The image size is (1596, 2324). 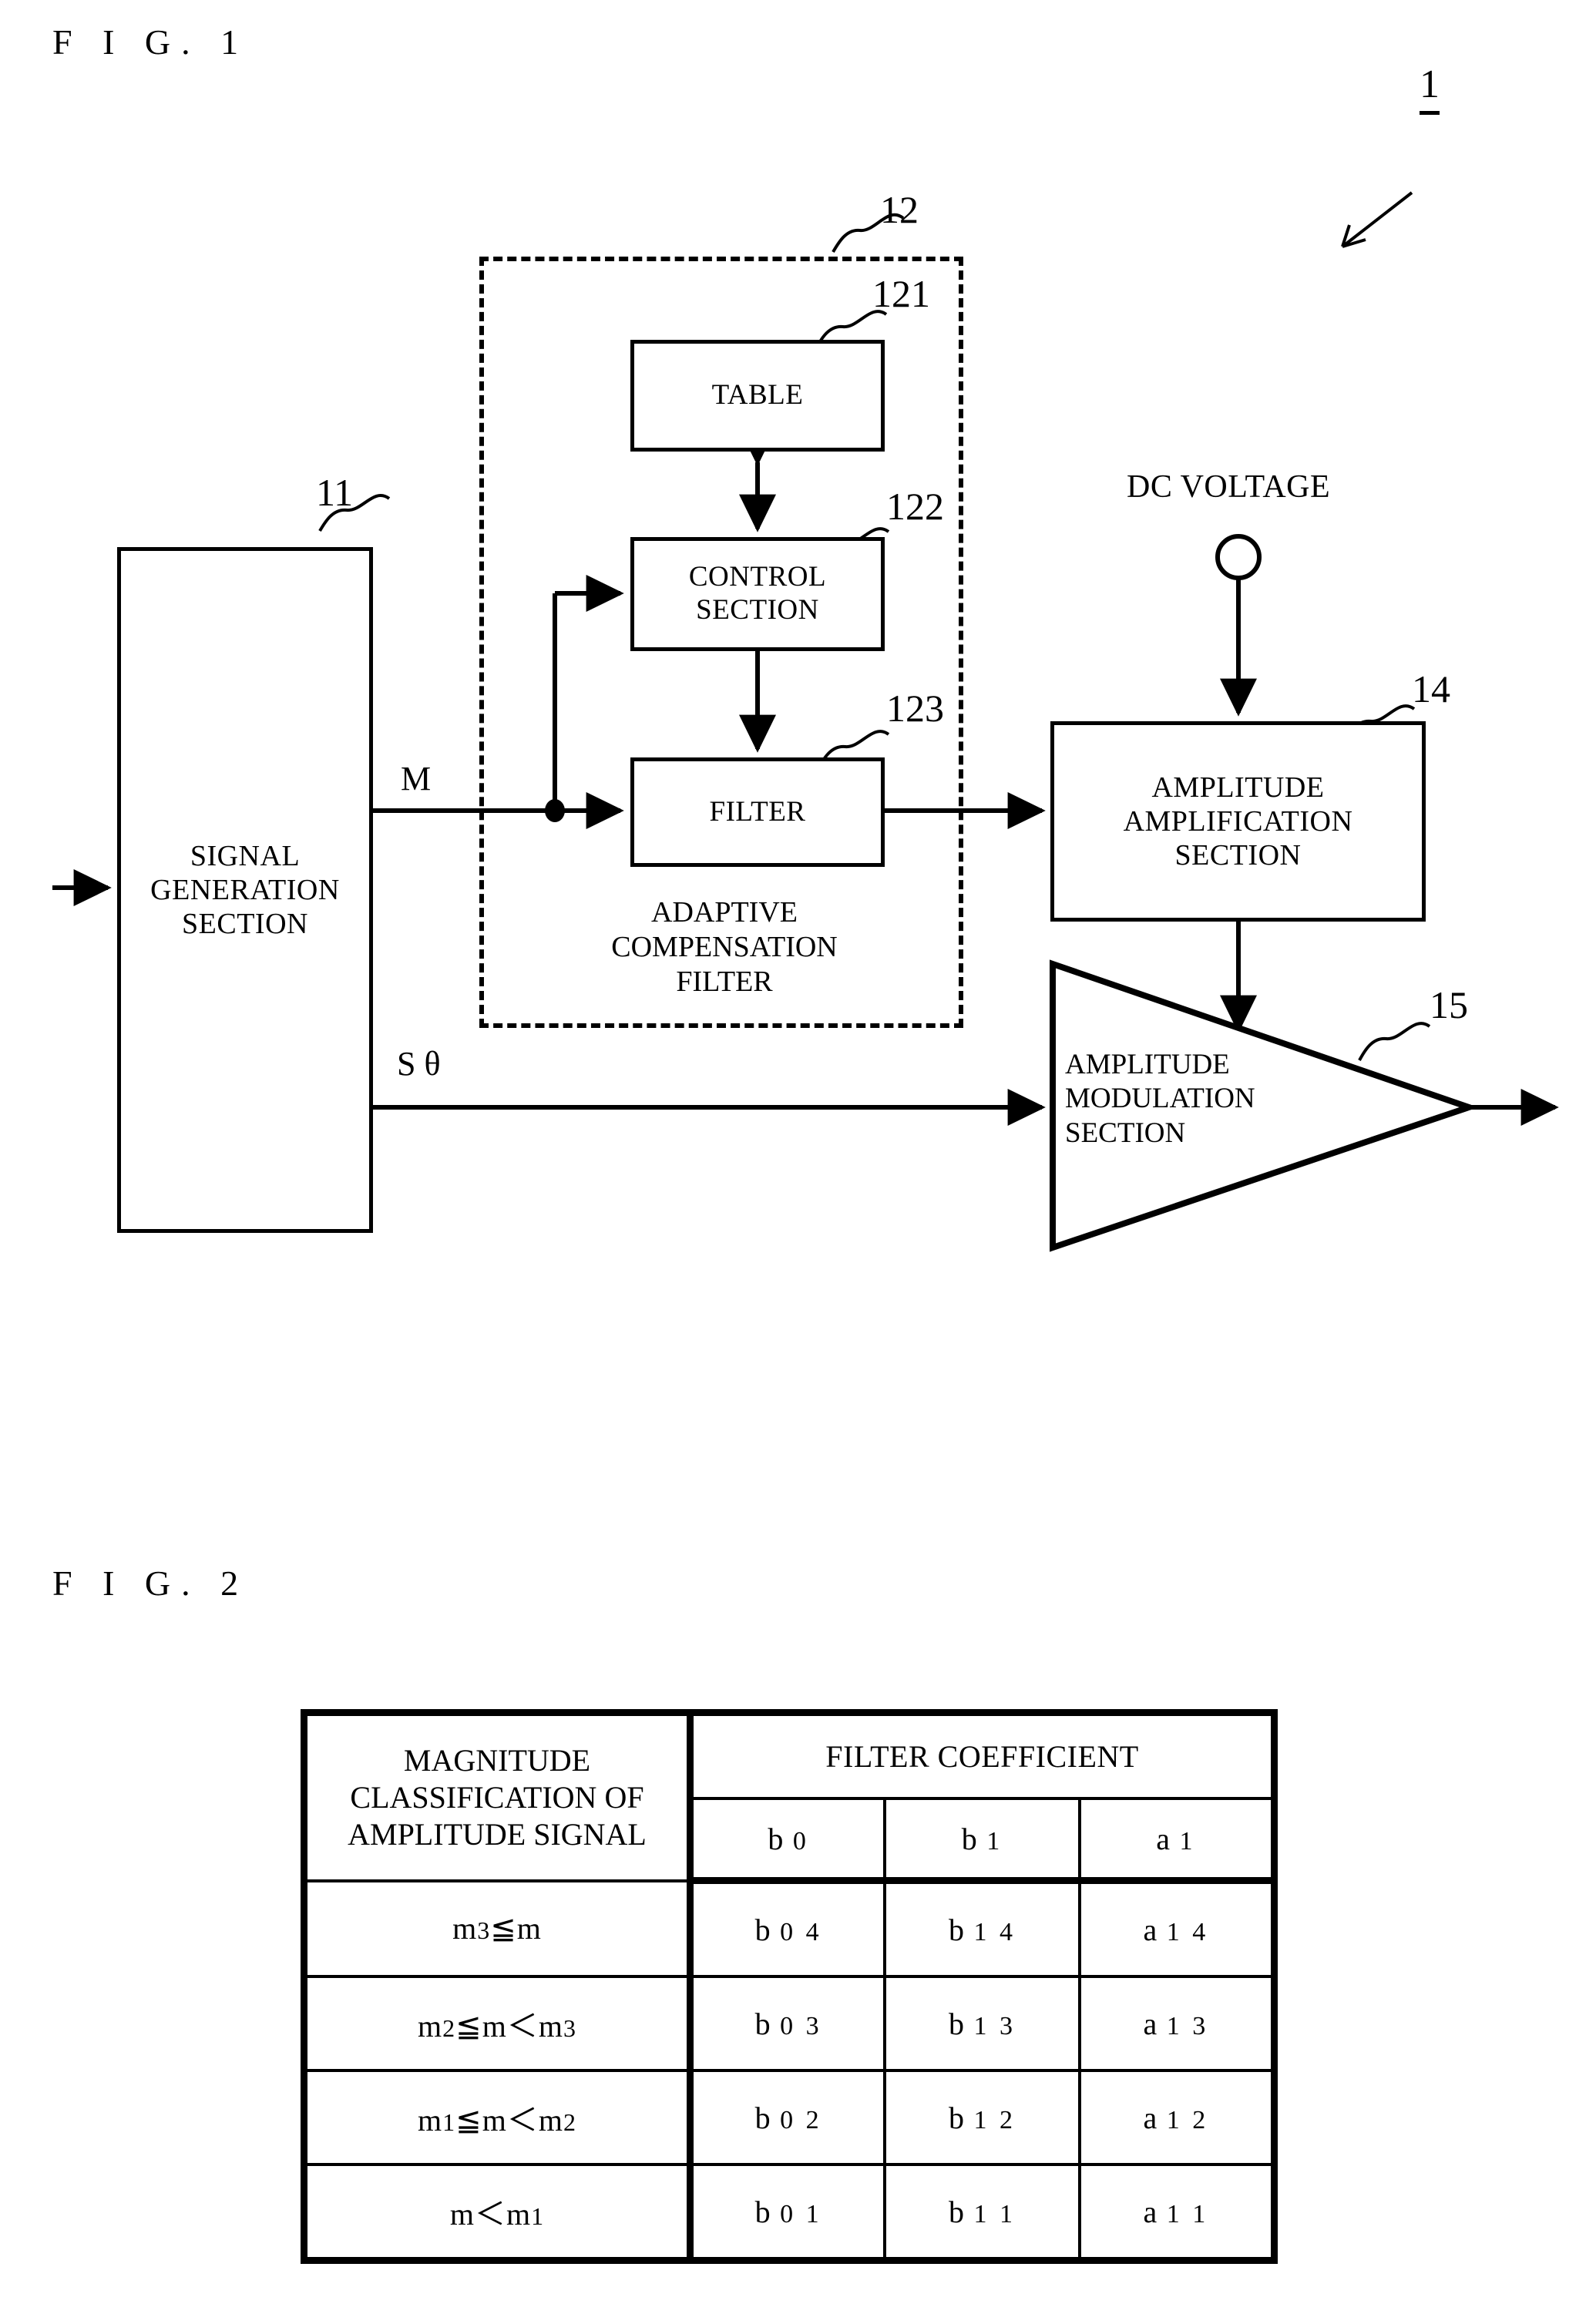 I want to click on block-signal-generation-section-label: SIGNAL GENERATION SECTION, so click(x=245, y=890).